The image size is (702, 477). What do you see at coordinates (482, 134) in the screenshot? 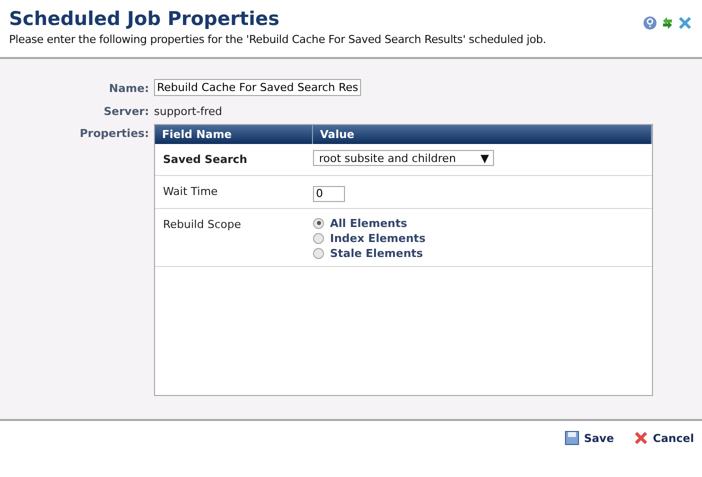
I see `column-header: Value` at bounding box center [482, 134].